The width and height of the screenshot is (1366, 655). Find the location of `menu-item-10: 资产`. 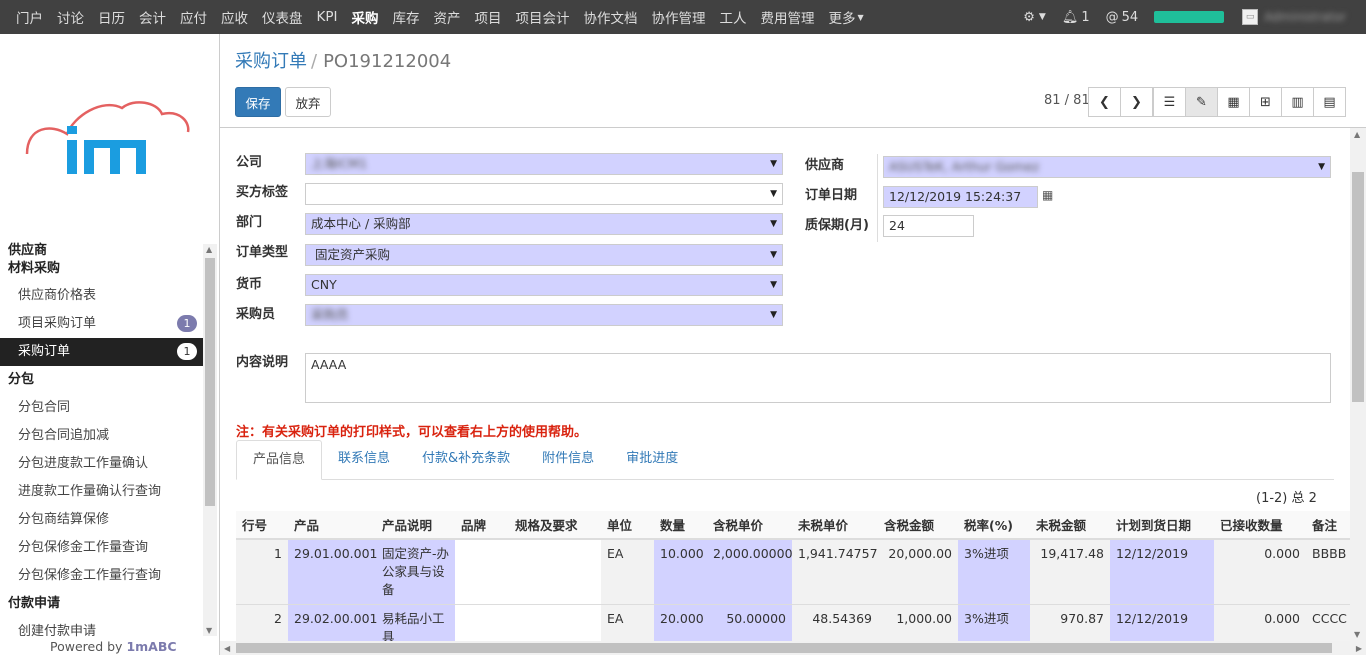

menu-item-10: 资产 is located at coordinates (446, 17).